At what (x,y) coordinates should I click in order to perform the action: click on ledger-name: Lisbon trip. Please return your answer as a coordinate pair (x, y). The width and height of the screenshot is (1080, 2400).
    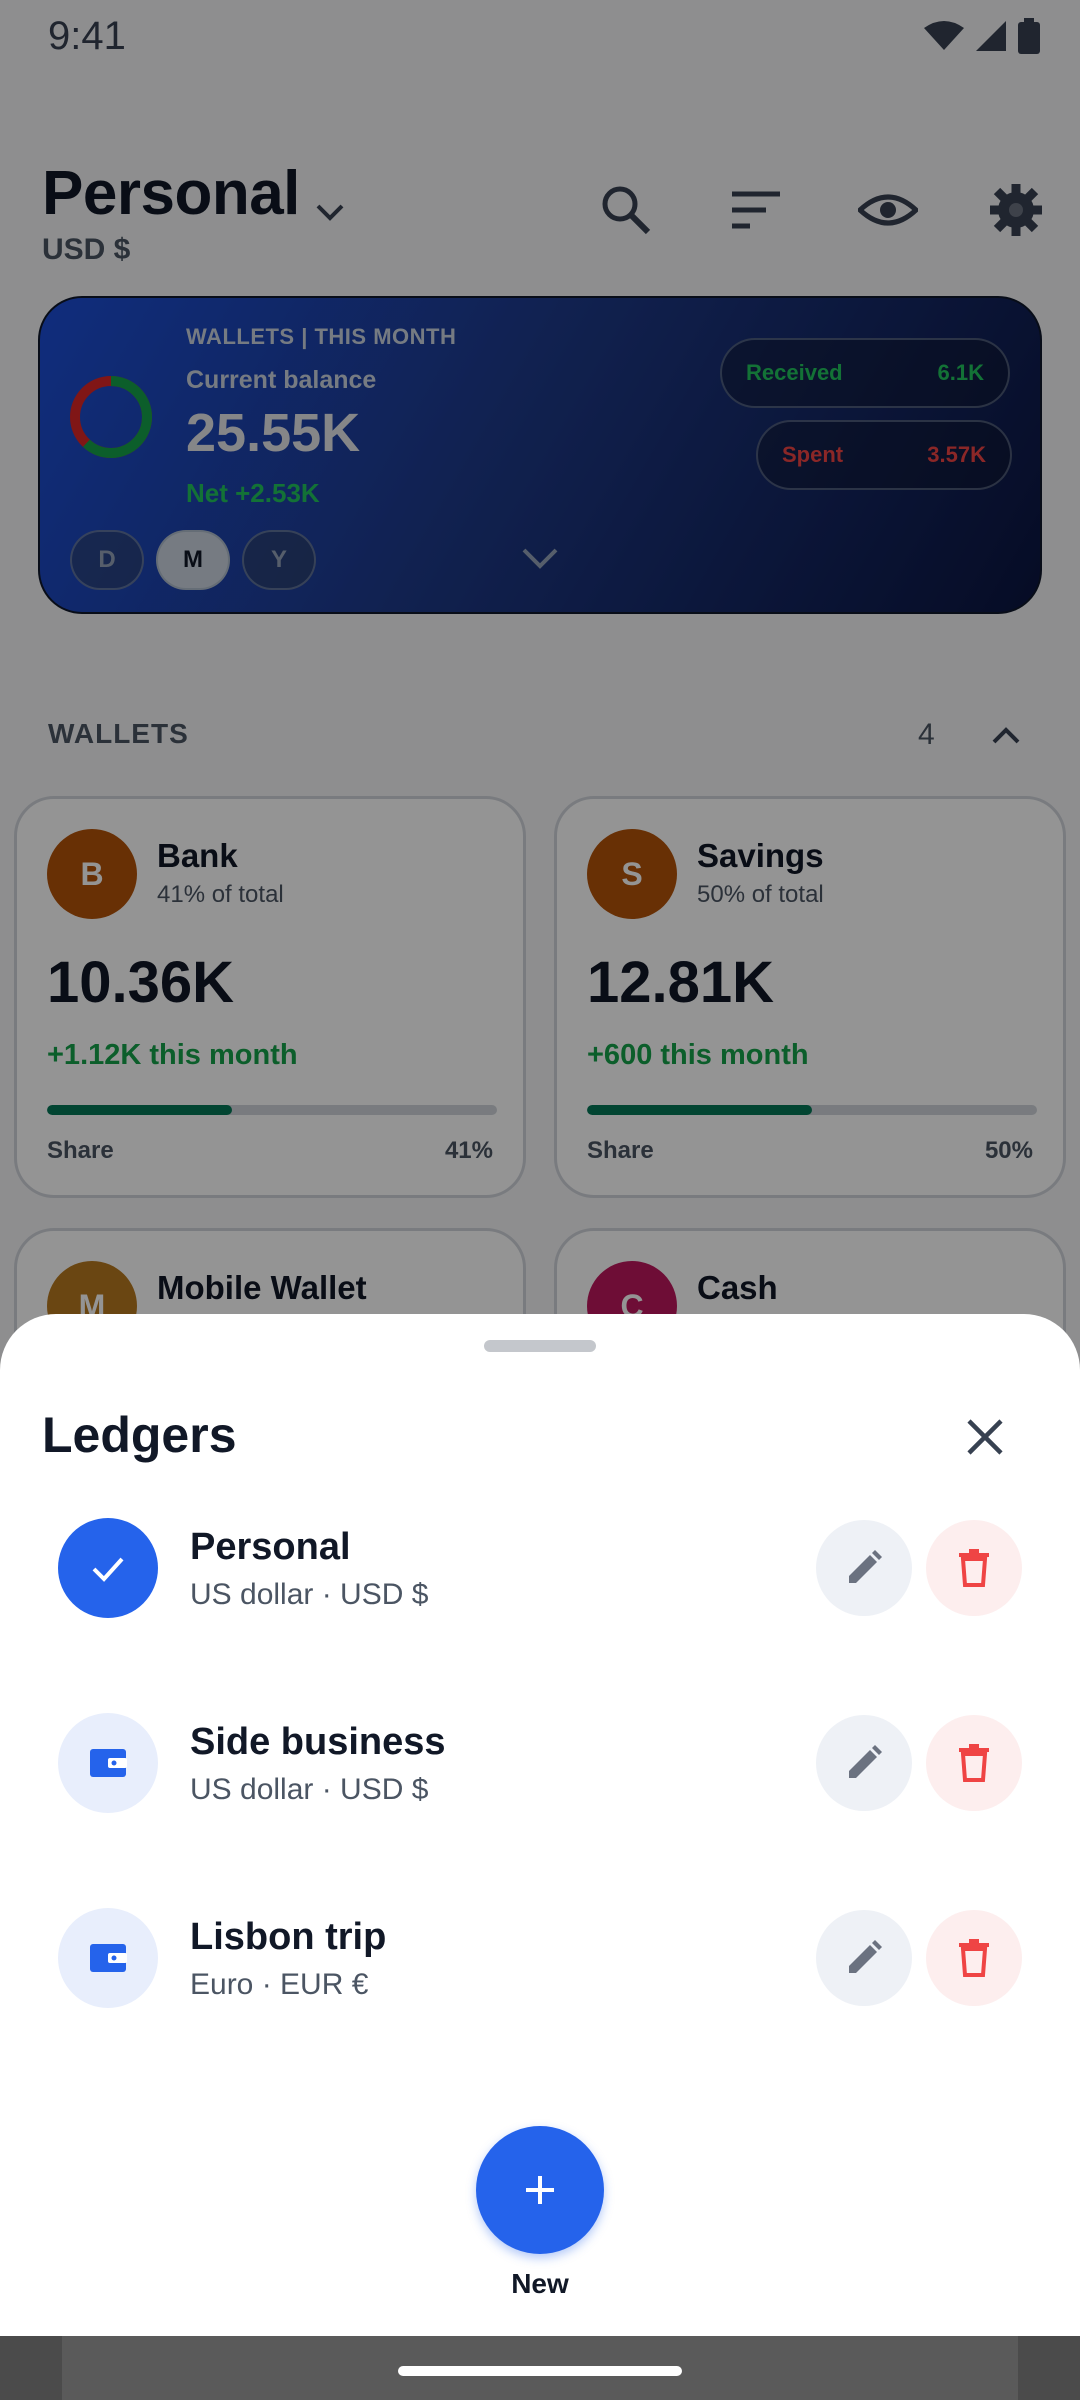
    Looking at the image, I should click on (288, 1937).